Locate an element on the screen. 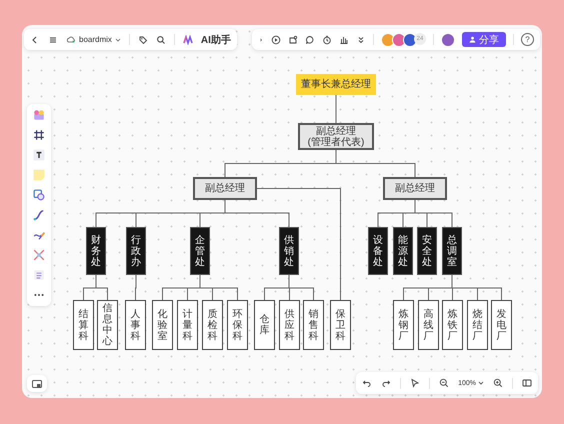 The height and width of the screenshot is (424, 564). org-chart-node: 发电厂 is located at coordinates (501, 325).